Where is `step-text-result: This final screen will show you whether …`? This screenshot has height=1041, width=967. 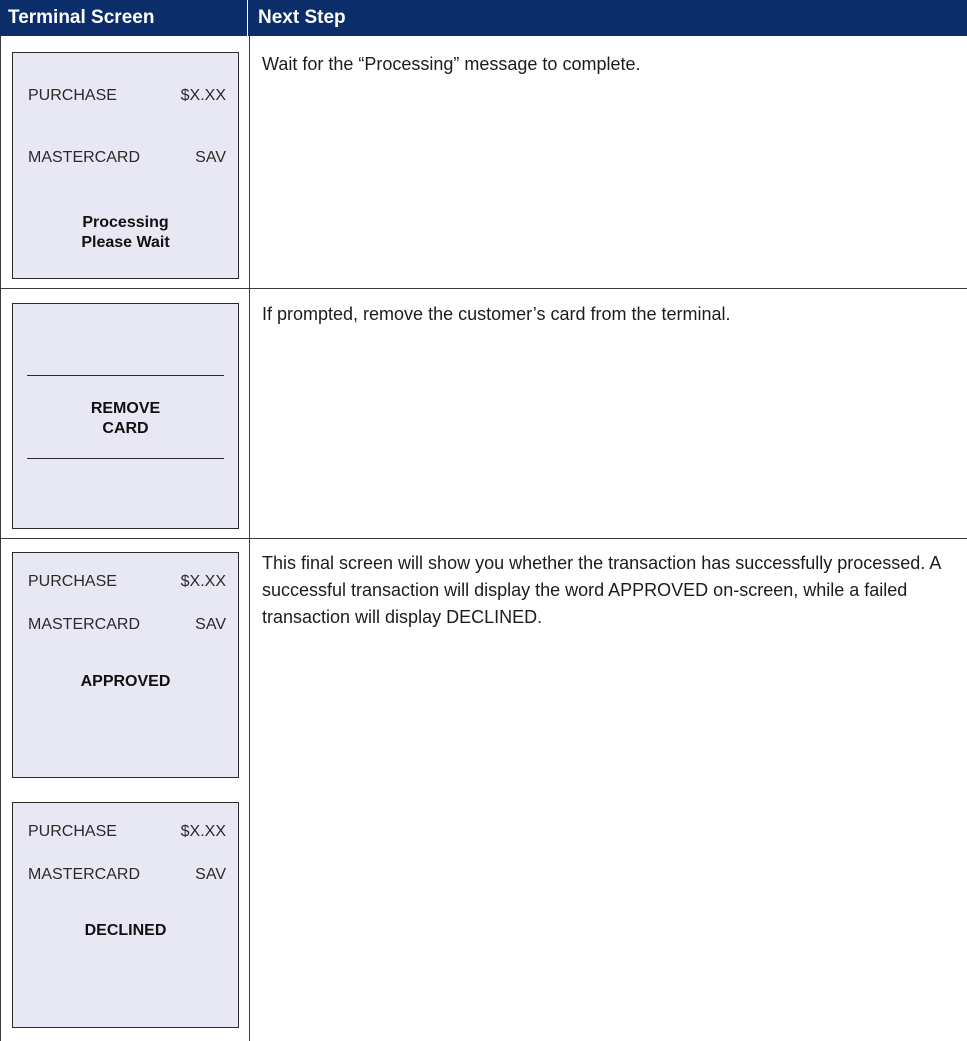
step-text-result: This final screen will show you whether … is located at coordinates (601, 590).